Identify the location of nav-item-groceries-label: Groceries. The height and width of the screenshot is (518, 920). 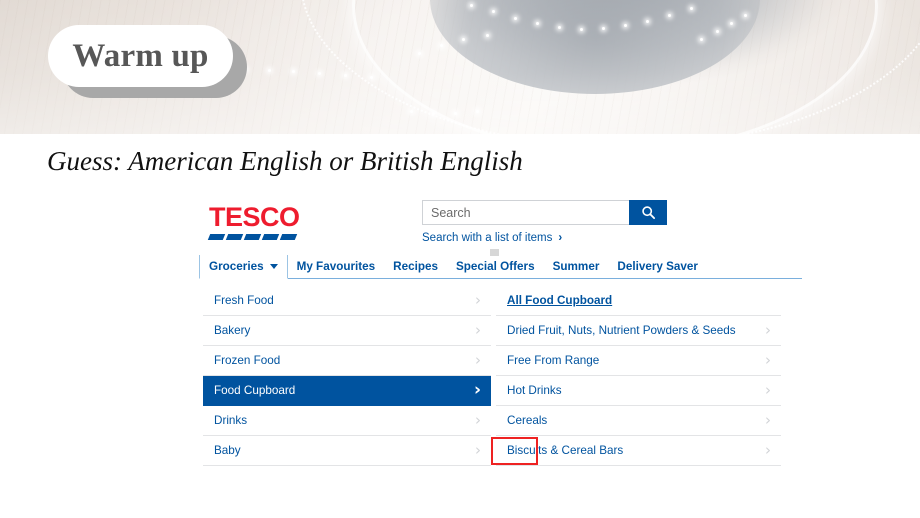
(236, 266).